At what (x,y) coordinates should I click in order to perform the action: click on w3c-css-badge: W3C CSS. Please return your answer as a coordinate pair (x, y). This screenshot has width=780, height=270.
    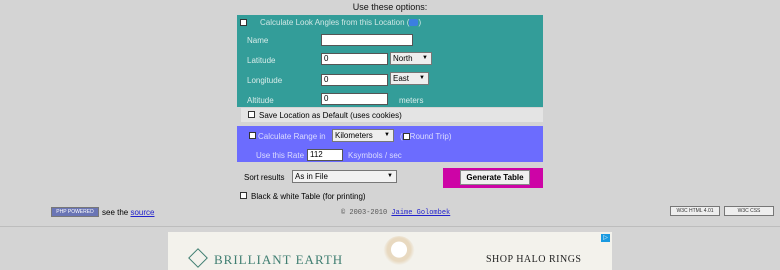
    Looking at the image, I should click on (749, 211).